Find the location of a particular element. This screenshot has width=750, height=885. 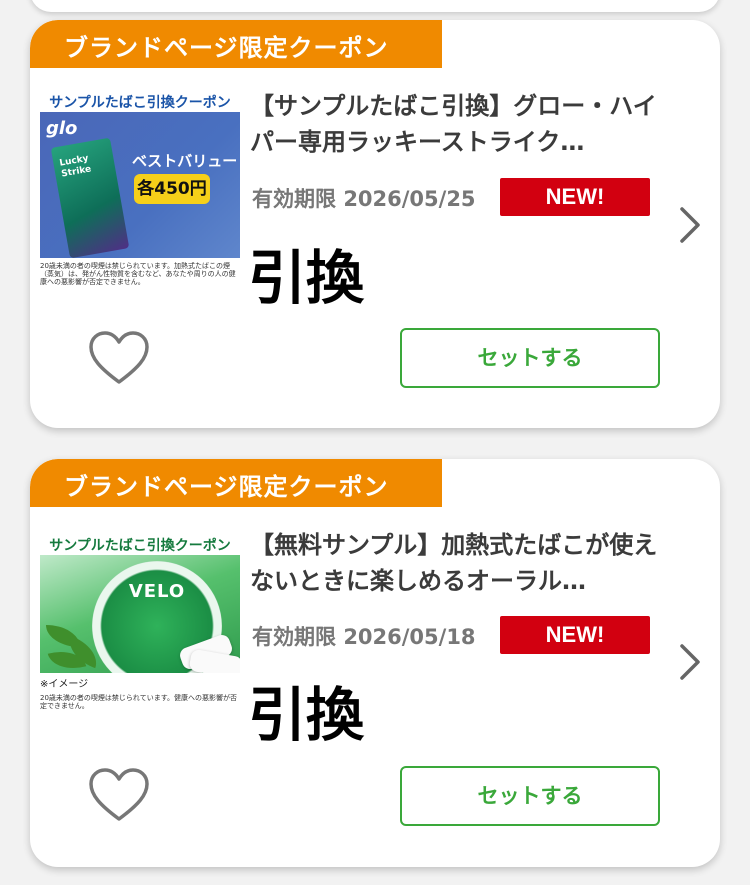

cigarette-pack-image: Lucky Strike is located at coordinates (90, 197).